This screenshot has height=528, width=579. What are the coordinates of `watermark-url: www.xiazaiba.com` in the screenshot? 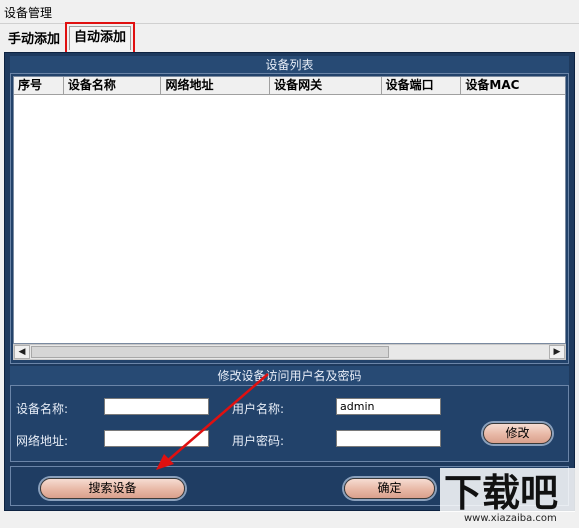 It's located at (510, 518).